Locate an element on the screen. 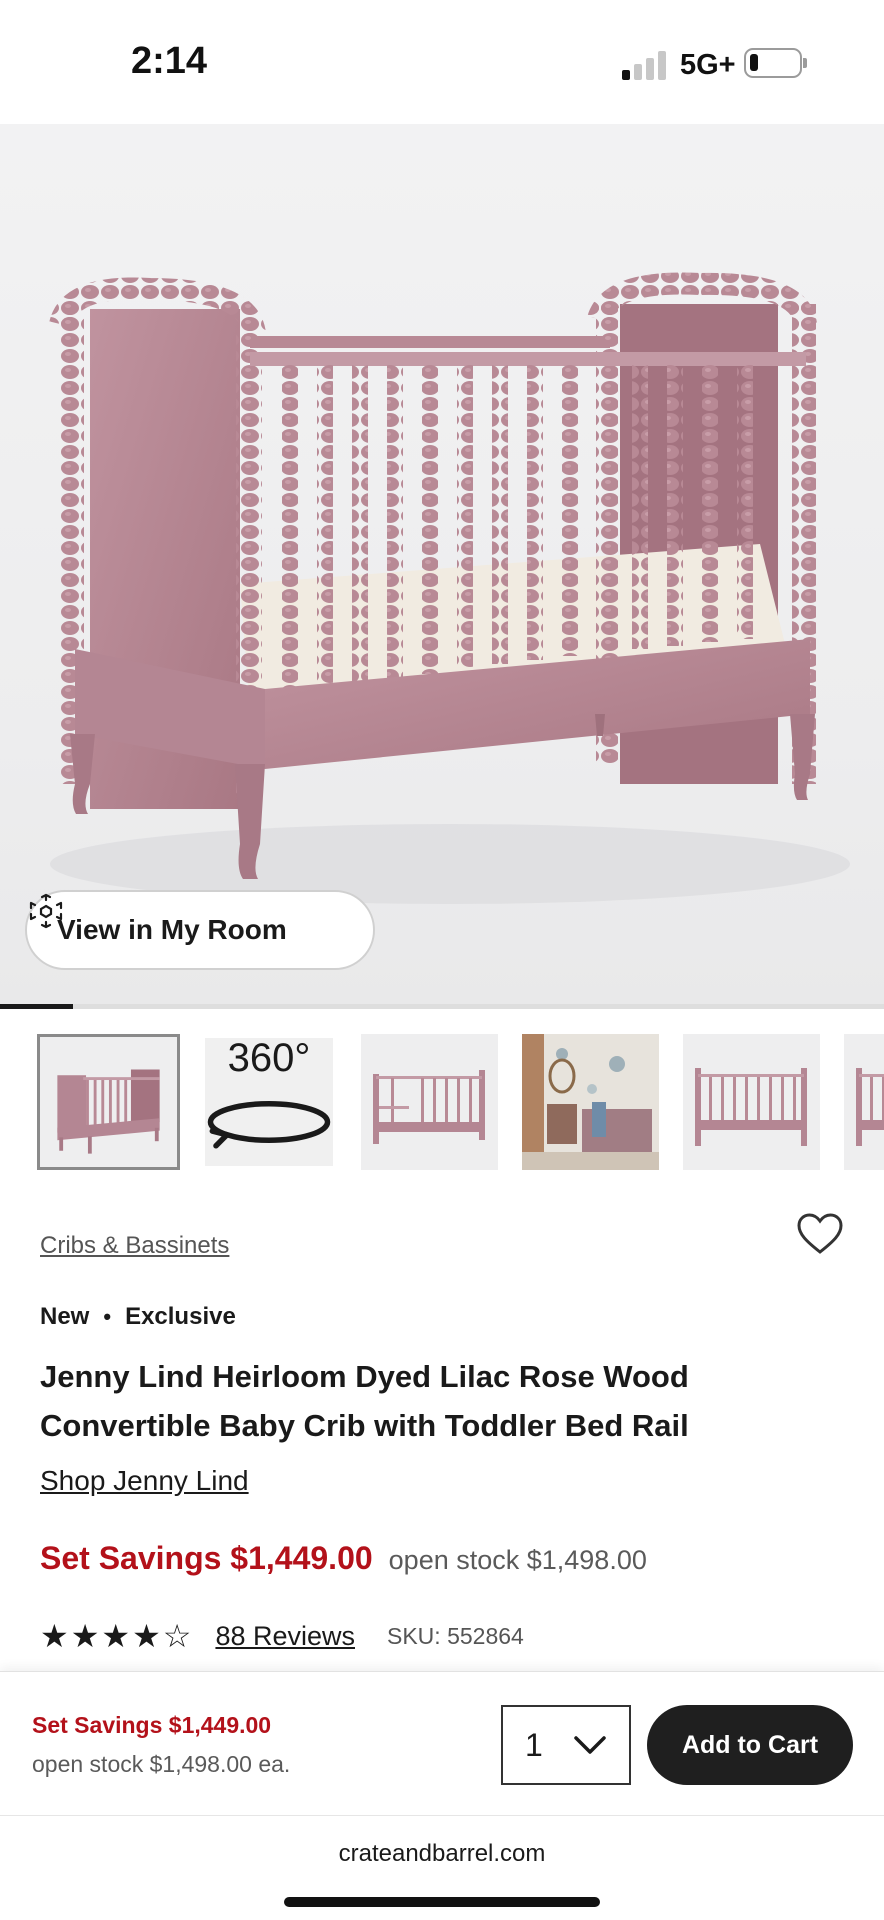 The image size is (884, 1920). thumbnail-crib-side is located at coordinates (751, 1102).